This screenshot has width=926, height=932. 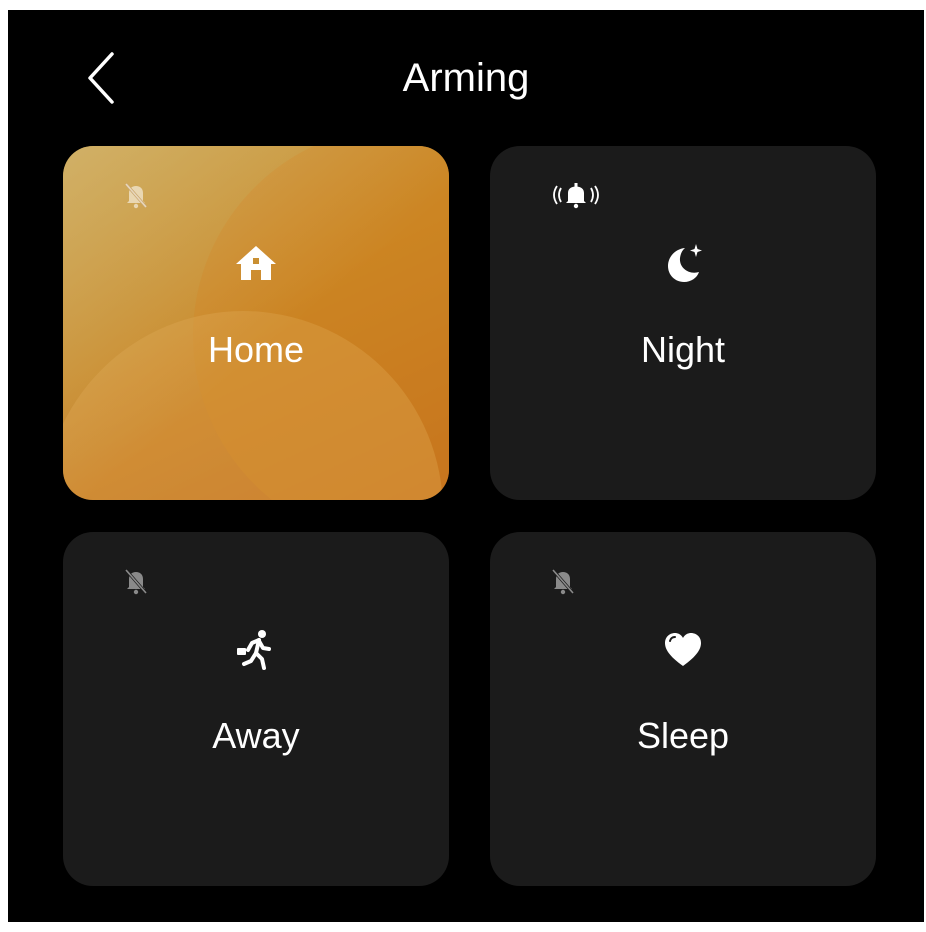 What do you see at coordinates (683, 735) in the screenshot?
I see `mode-label: Sleep` at bounding box center [683, 735].